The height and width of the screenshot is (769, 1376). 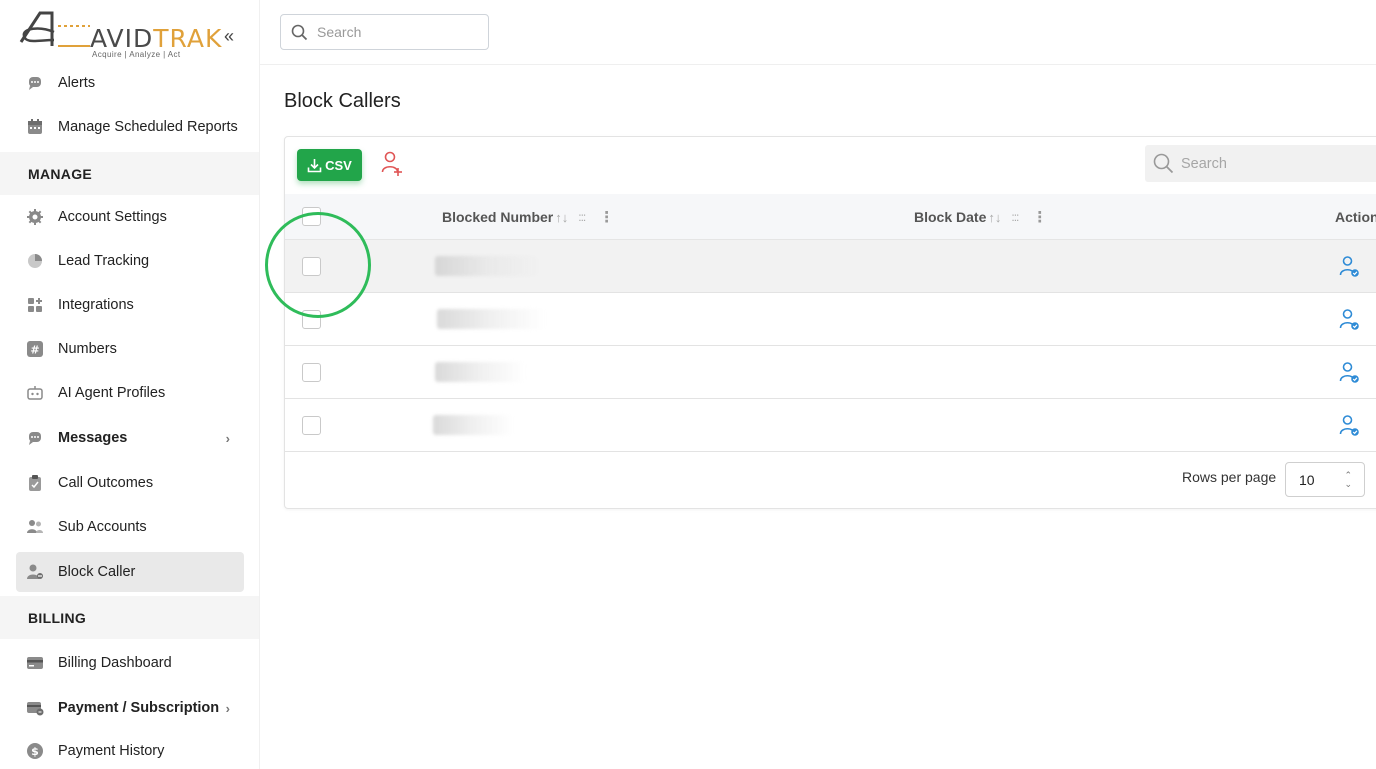 What do you see at coordinates (93, 438) in the screenshot?
I see `sidebar-item-label: Messages` at bounding box center [93, 438].